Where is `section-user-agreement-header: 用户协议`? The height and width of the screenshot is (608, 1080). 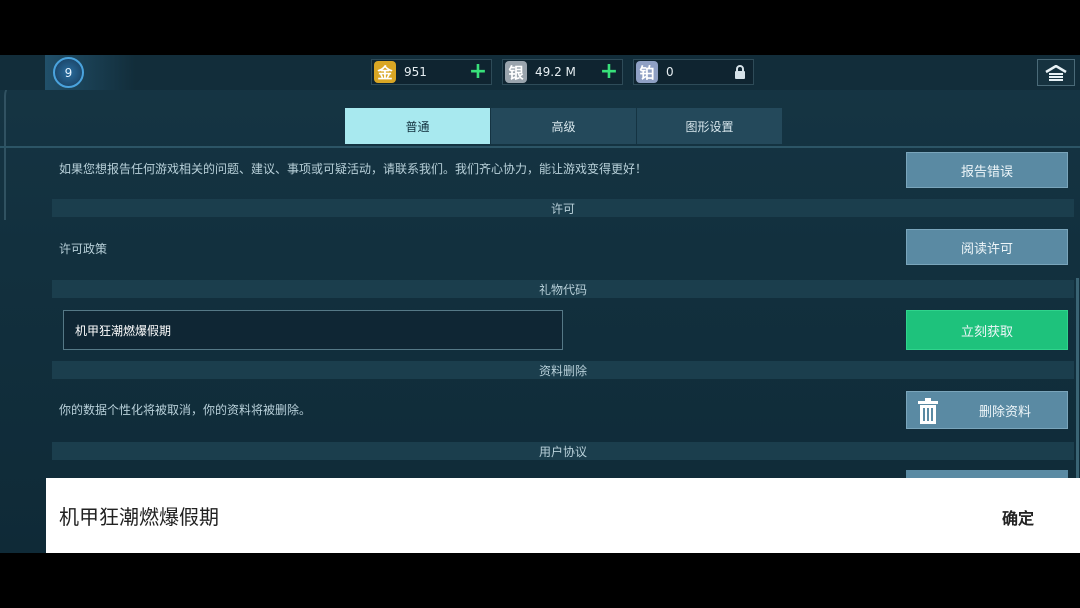 section-user-agreement-header: 用户协议 is located at coordinates (563, 451).